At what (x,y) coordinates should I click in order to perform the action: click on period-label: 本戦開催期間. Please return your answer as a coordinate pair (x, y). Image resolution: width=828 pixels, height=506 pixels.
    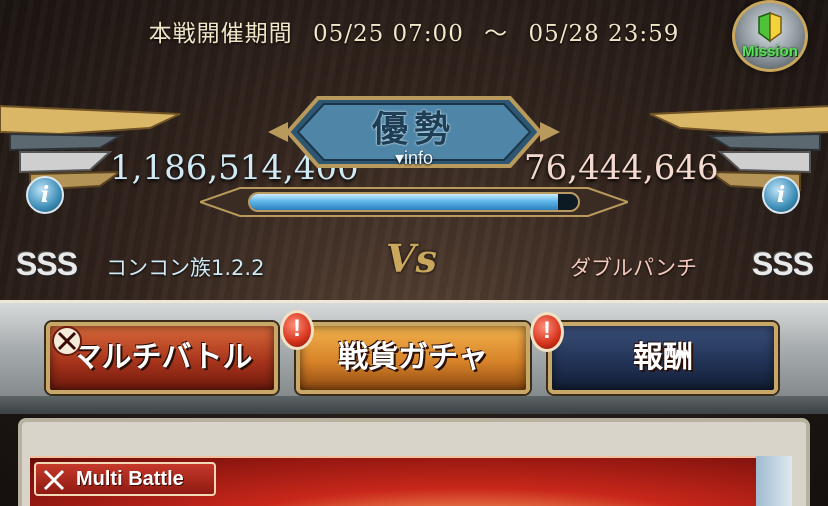
    Looking at the image, I should click on (220, 34).